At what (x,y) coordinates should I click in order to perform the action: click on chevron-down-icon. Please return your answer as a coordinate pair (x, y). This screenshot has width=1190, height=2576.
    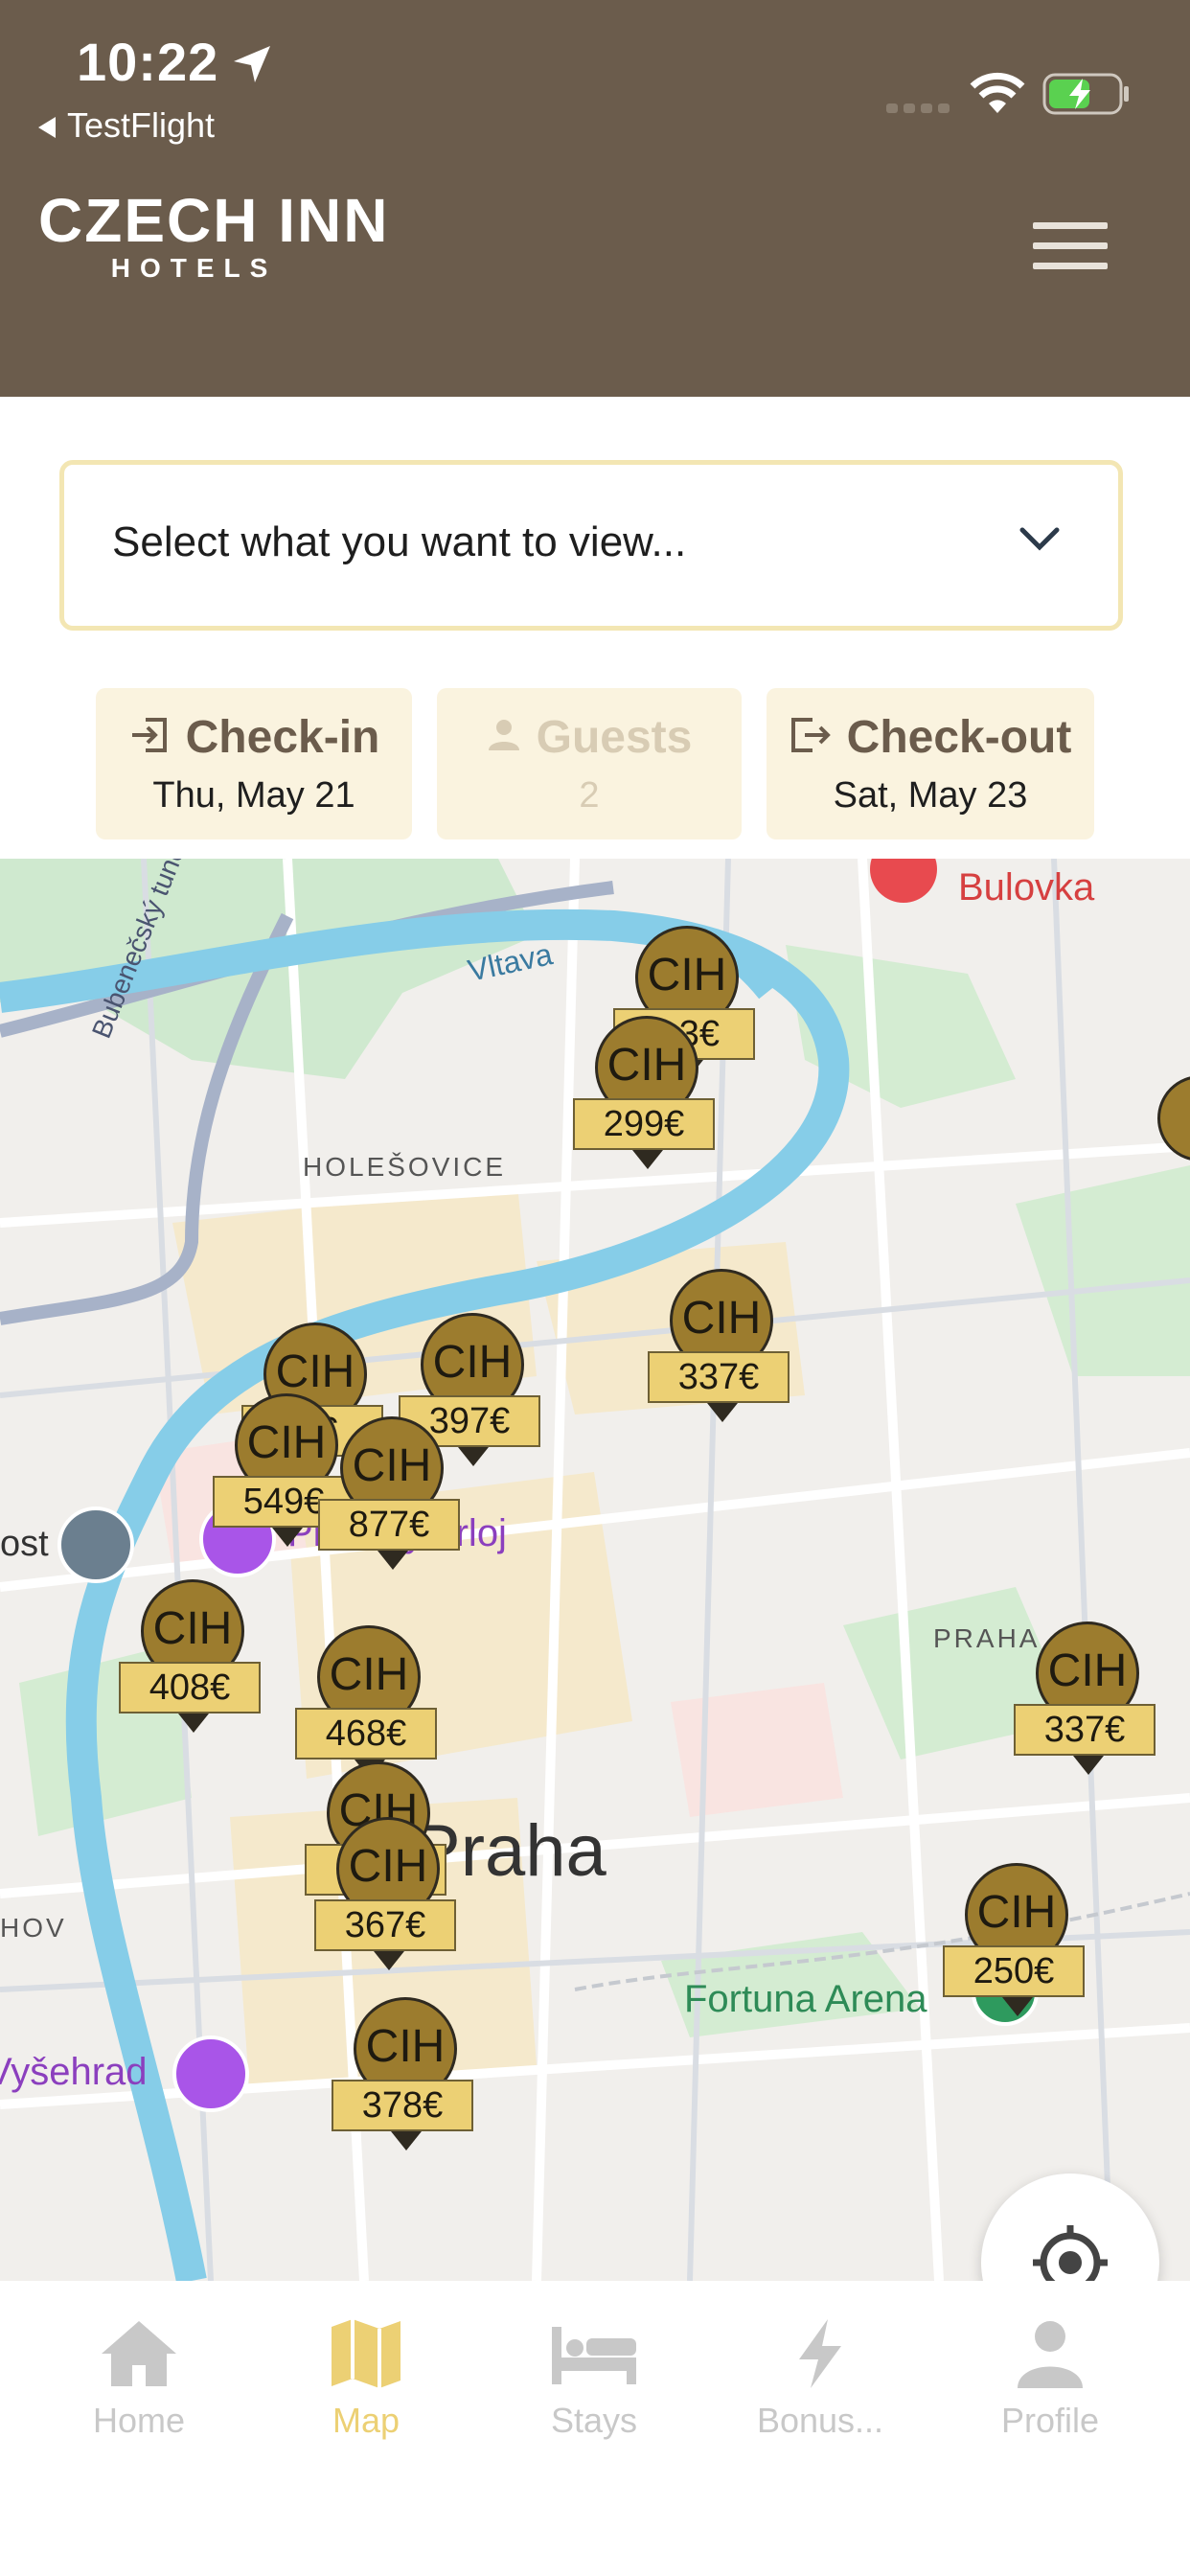
    Looking at the image, I should click on (1039, 539).